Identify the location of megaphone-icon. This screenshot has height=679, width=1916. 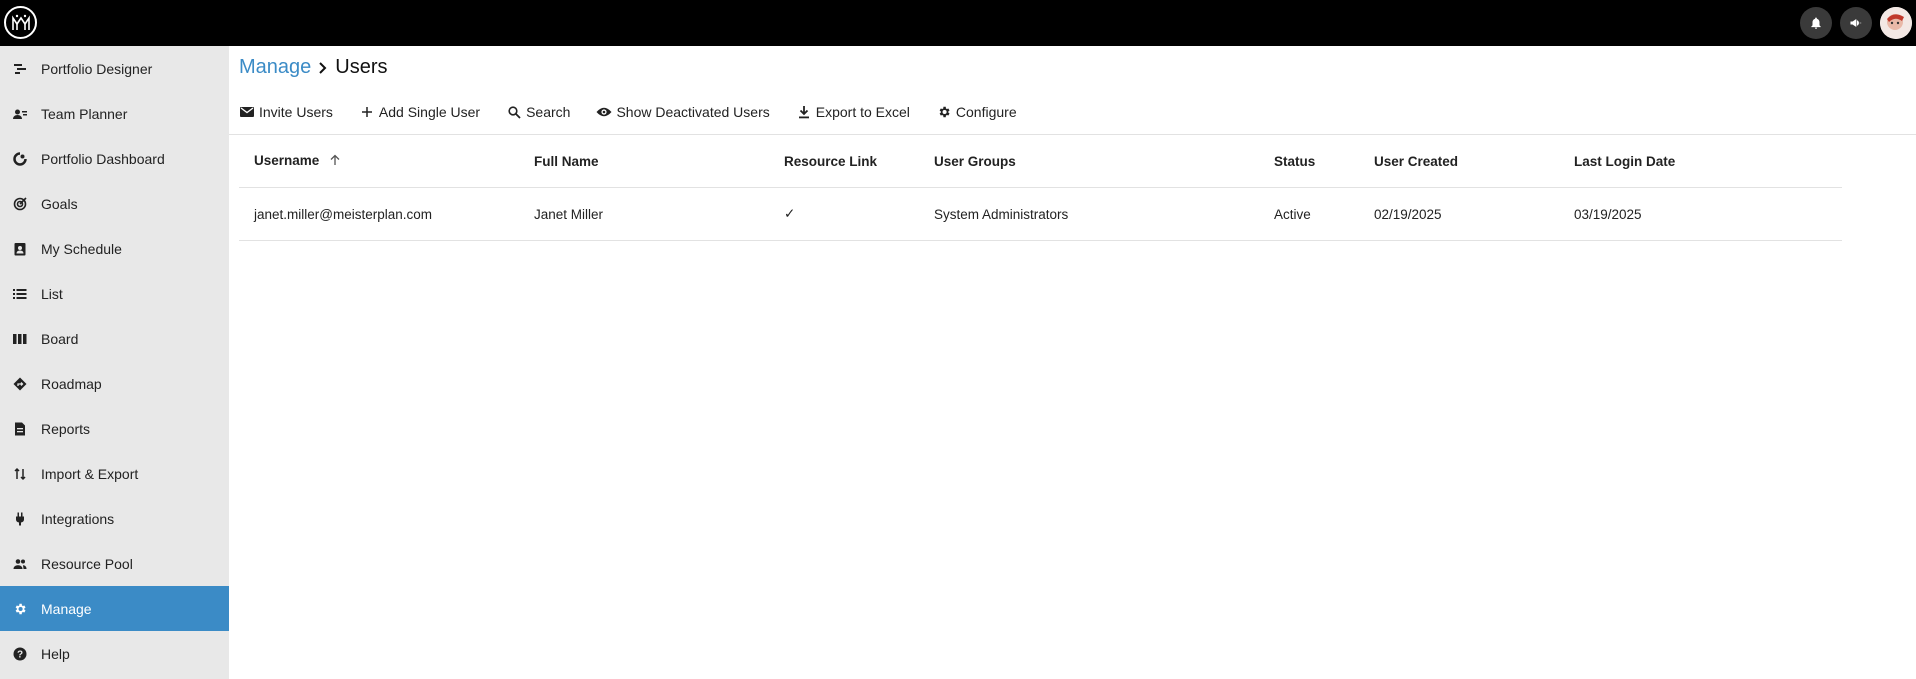
(1856, 23).